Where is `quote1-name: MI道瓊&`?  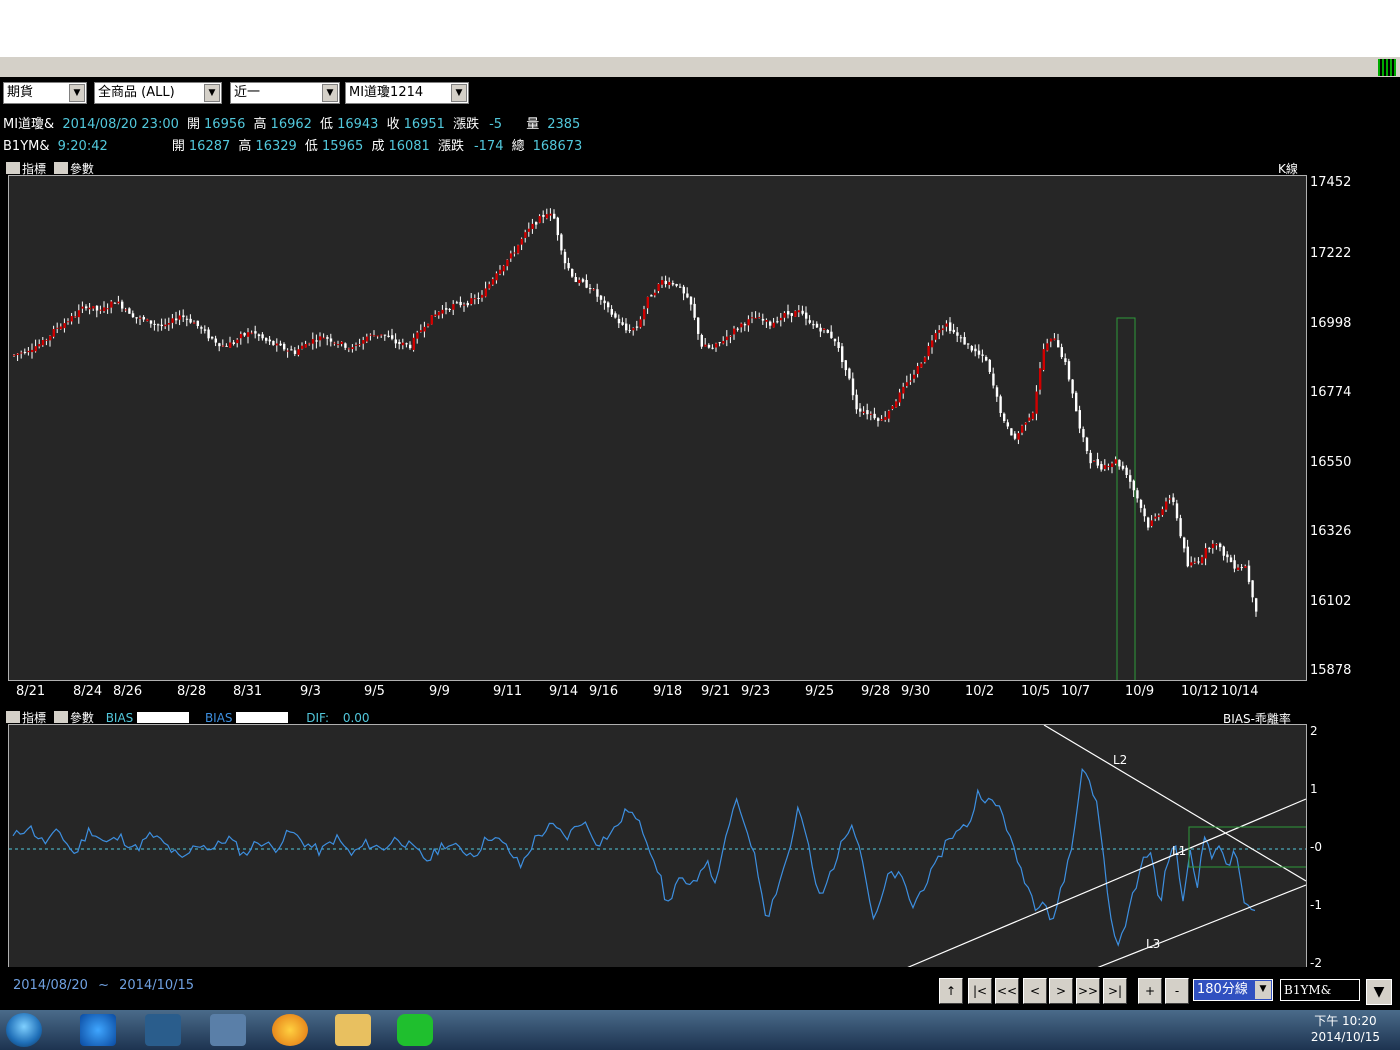
quote1-name: MI道瓊& is located at coordinates (29, 124).